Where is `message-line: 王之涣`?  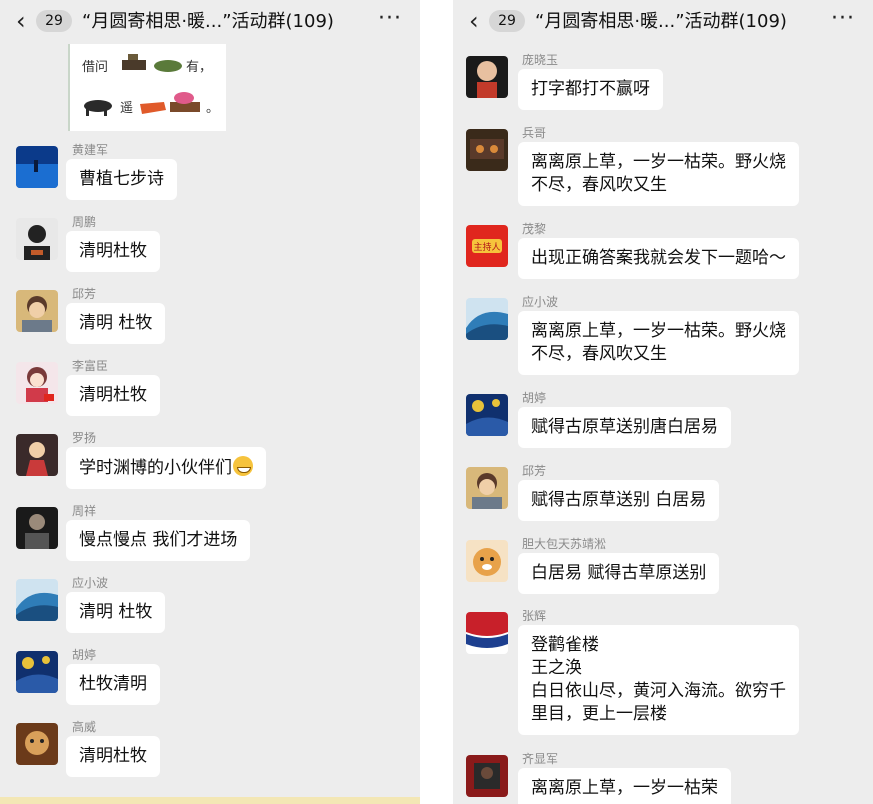
message-line: 王之涣 is located at coordinates (556, 668).